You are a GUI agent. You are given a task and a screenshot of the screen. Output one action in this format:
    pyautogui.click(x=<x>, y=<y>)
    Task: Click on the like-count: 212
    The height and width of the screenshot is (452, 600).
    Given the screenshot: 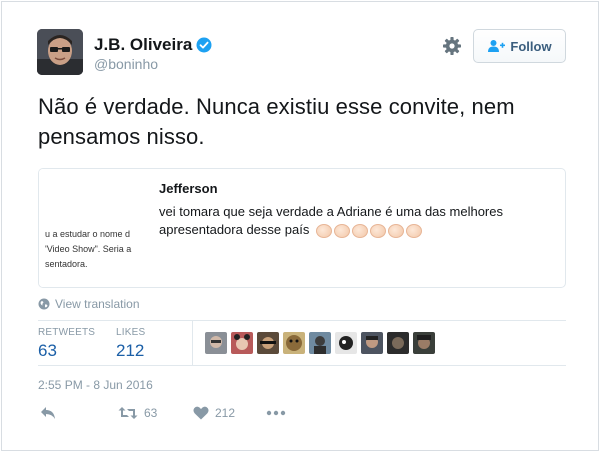 What is the action you would take?
    pyautogui.click(x=225, y=413)
    